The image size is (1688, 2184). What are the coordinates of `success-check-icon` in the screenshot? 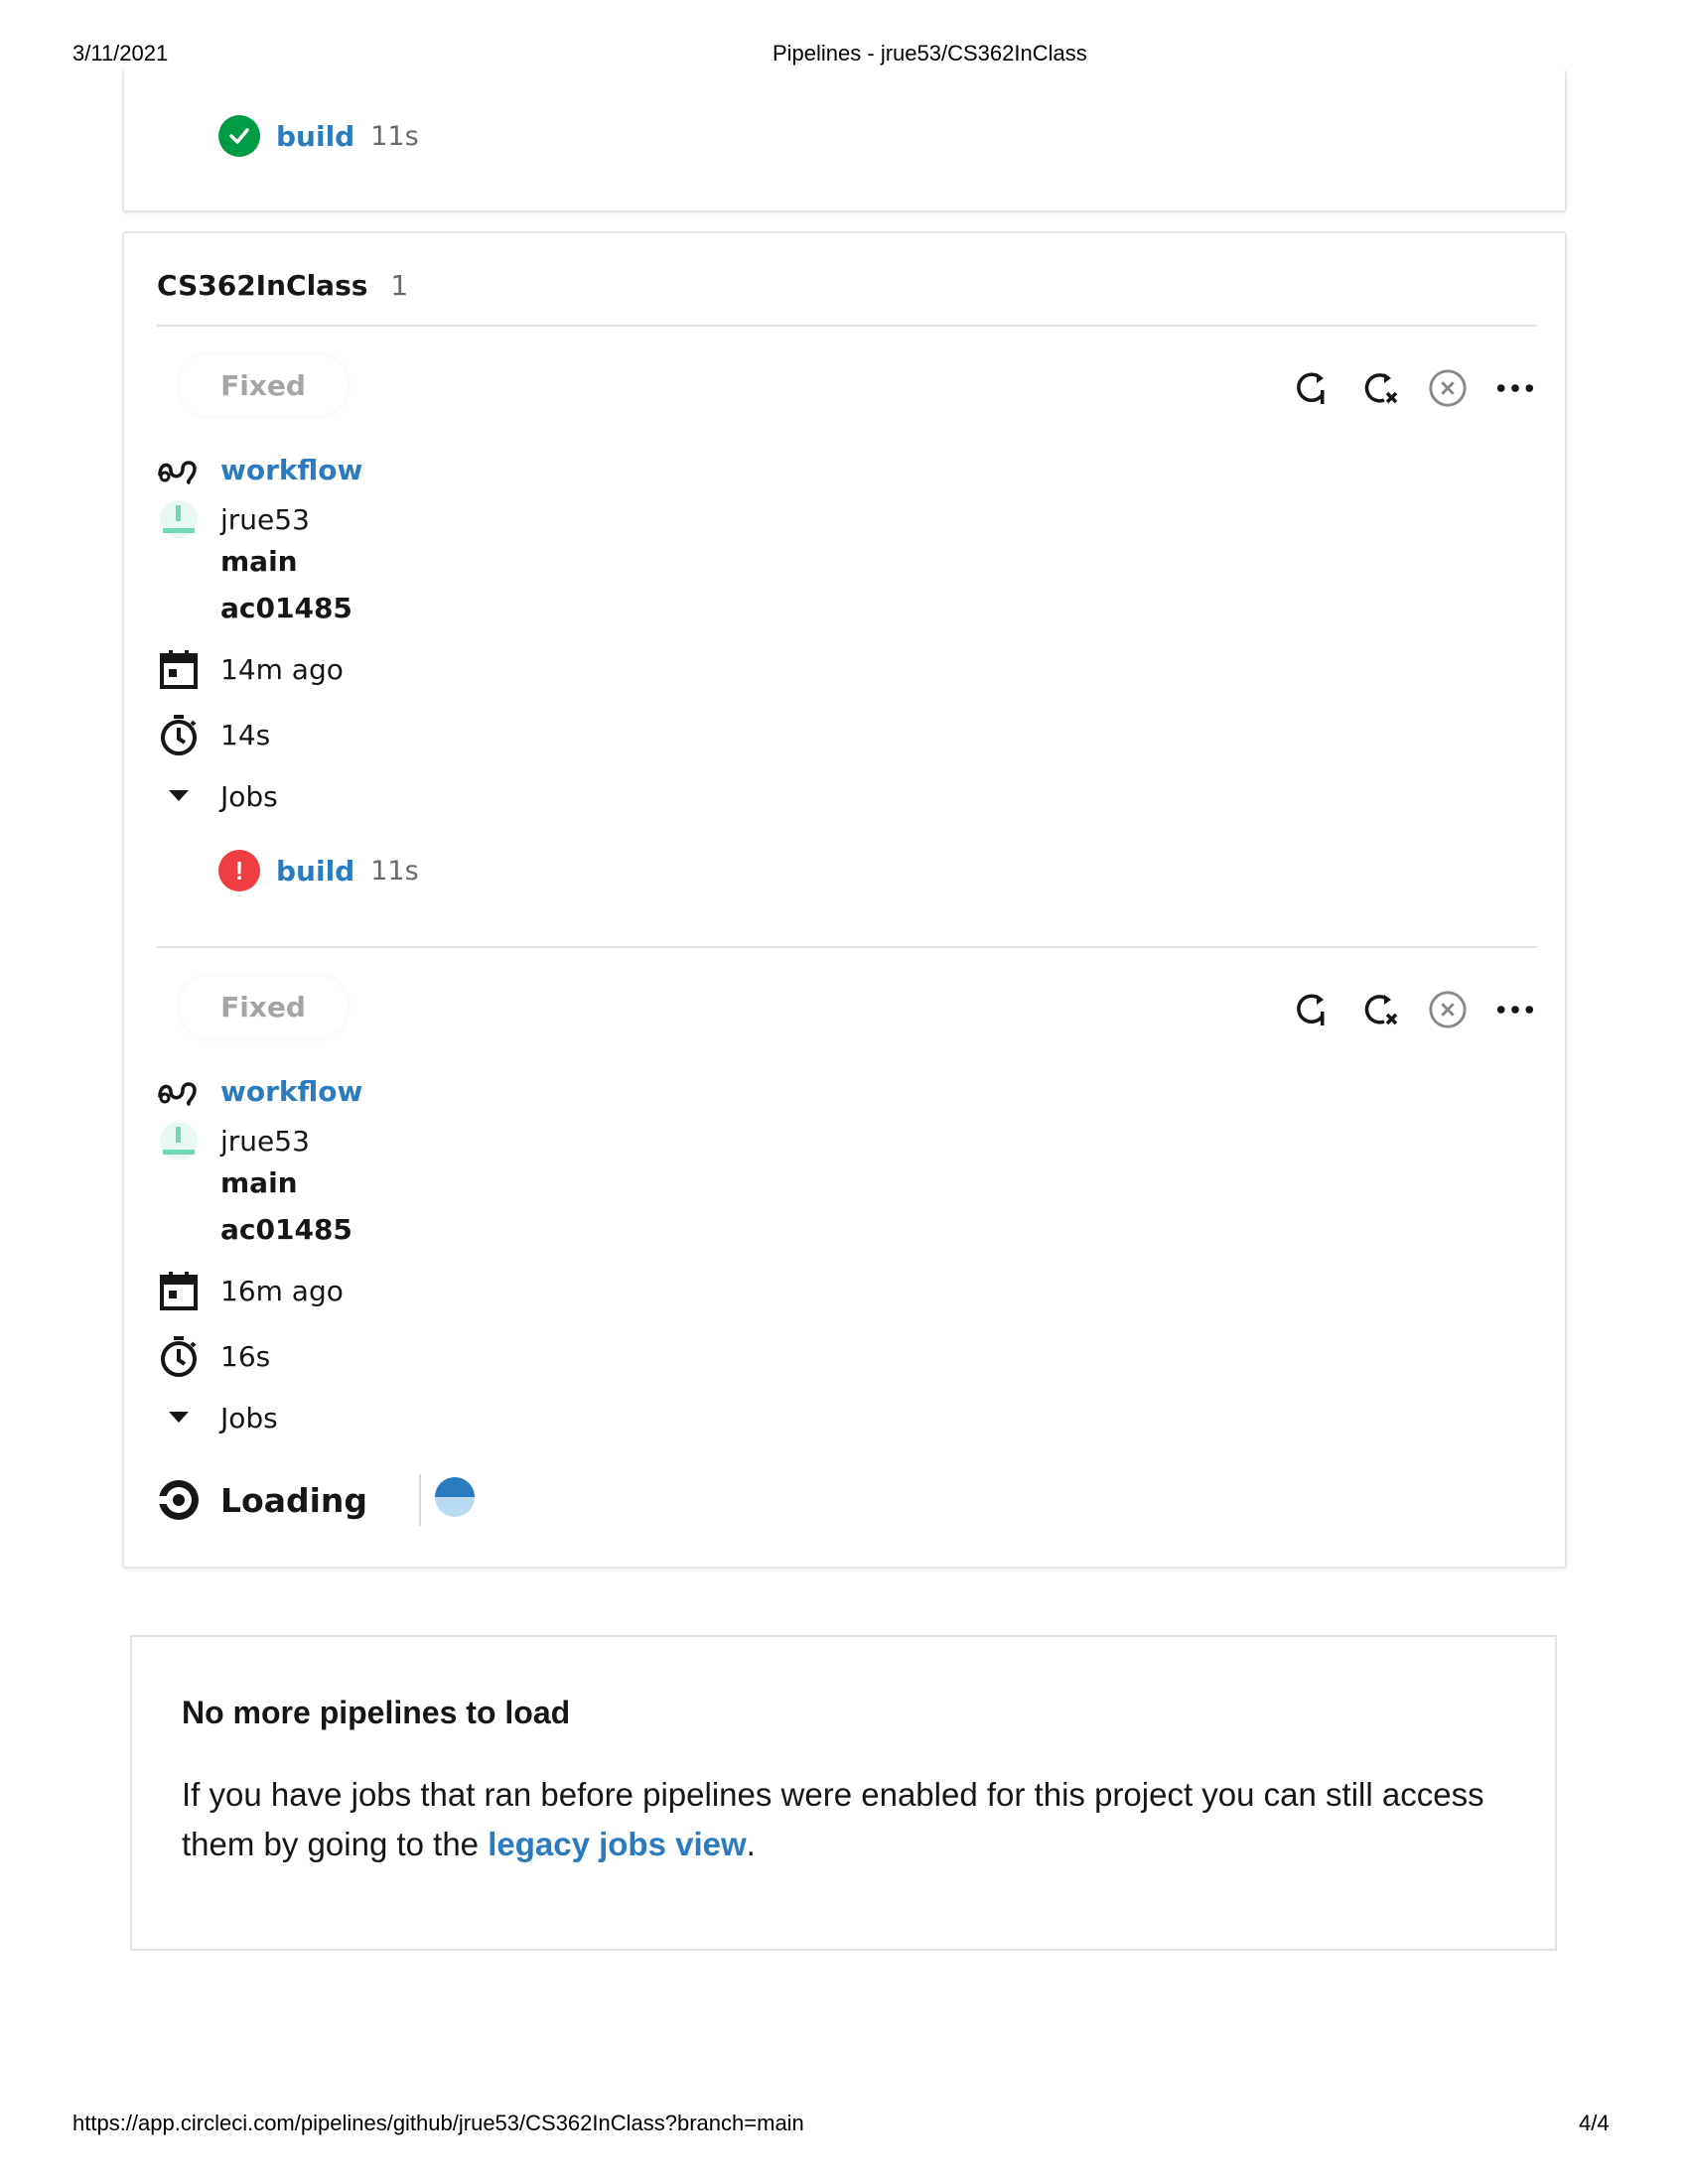 It's located at (239, 136).